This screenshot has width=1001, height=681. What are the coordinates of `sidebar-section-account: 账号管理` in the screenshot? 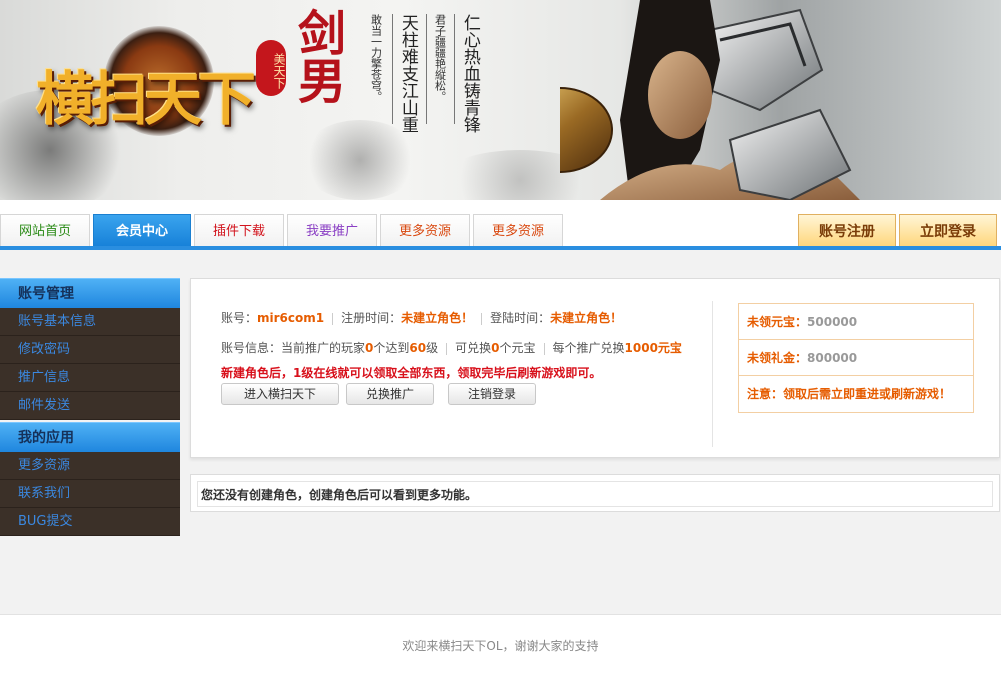 It's located at (90, 293).